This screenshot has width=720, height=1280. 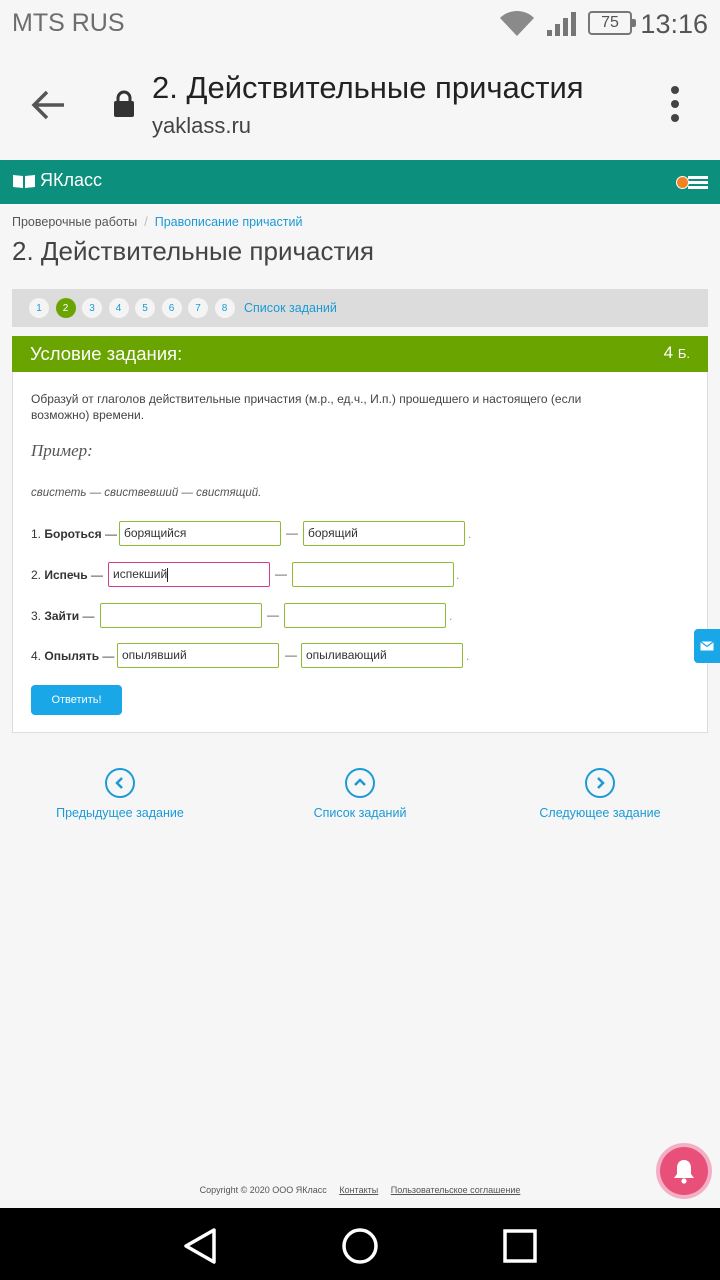 I want to click on example-title: Пример:, so click(x=62, y=450).